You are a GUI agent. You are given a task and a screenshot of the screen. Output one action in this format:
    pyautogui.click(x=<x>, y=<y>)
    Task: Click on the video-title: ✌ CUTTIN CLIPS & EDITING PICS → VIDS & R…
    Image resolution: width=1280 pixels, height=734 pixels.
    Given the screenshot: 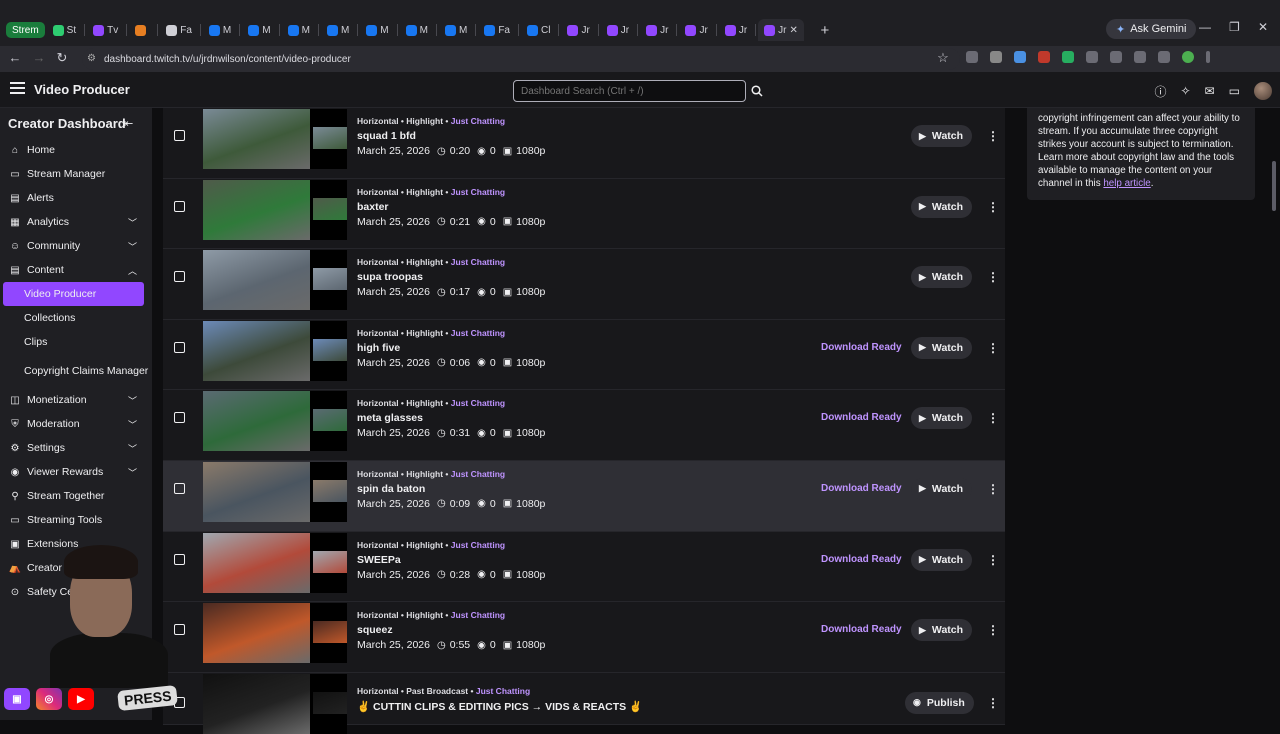 What is the action you would take?
    pyautogui.click(x=499, y=706)
    